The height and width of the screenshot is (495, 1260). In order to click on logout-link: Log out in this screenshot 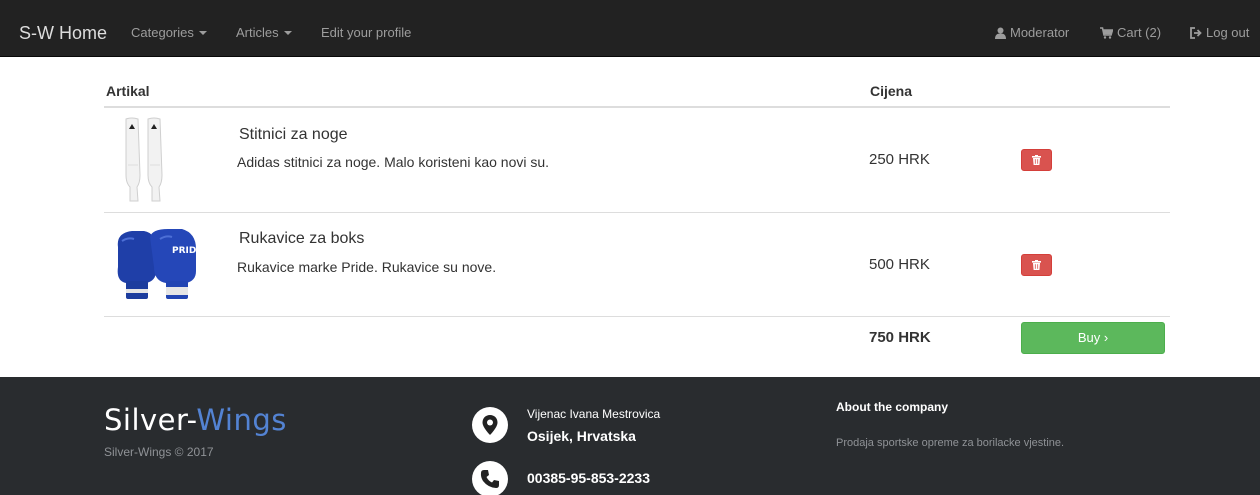, I will do `click(1219, 33)`.